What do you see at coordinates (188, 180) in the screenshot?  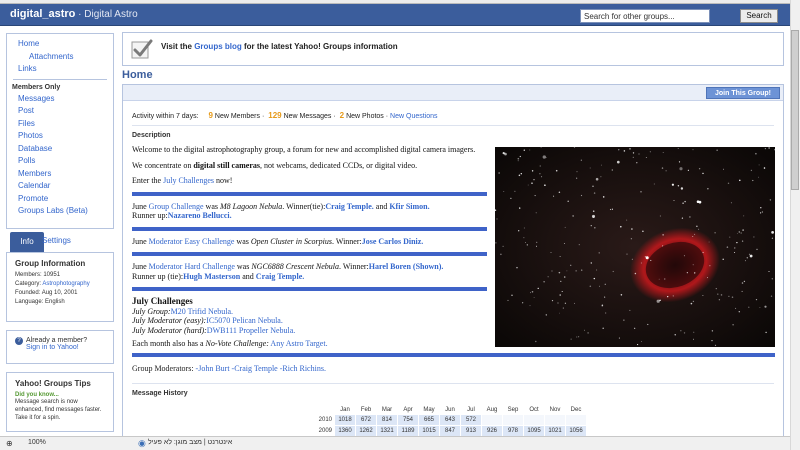 I see `july-challenges-link: July Challenges` at bounding box center [188, 180].